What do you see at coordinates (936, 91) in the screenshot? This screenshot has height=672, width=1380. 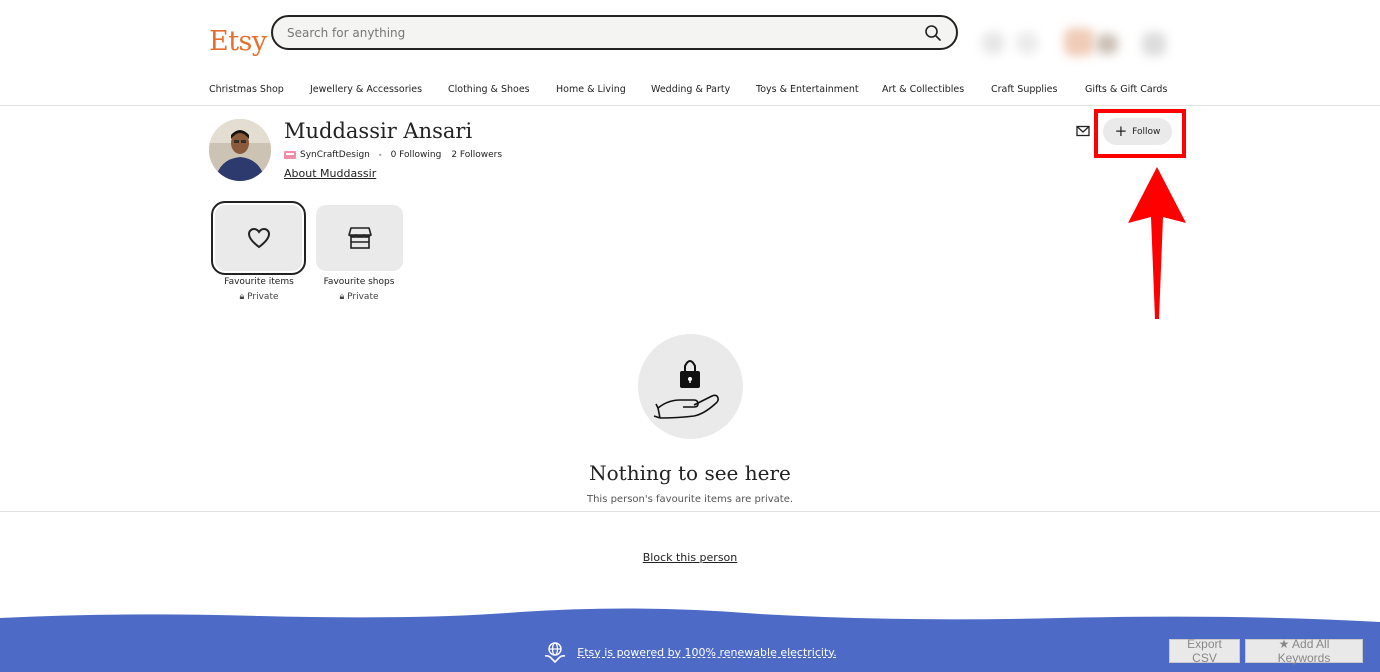 I see `nav-item-art: Art & Collectibles` at bounding box center [936, 91].